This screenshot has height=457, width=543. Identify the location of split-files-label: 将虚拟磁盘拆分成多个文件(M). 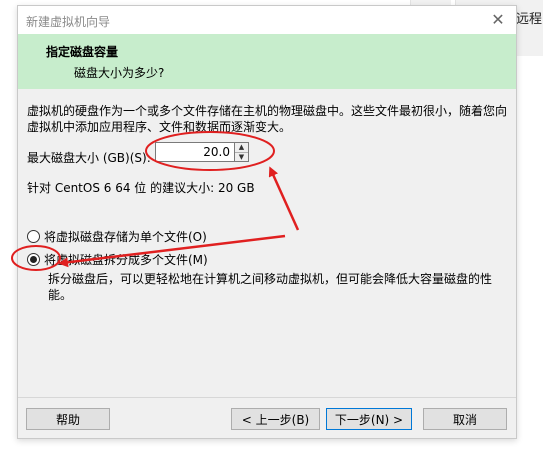
(126, 260).